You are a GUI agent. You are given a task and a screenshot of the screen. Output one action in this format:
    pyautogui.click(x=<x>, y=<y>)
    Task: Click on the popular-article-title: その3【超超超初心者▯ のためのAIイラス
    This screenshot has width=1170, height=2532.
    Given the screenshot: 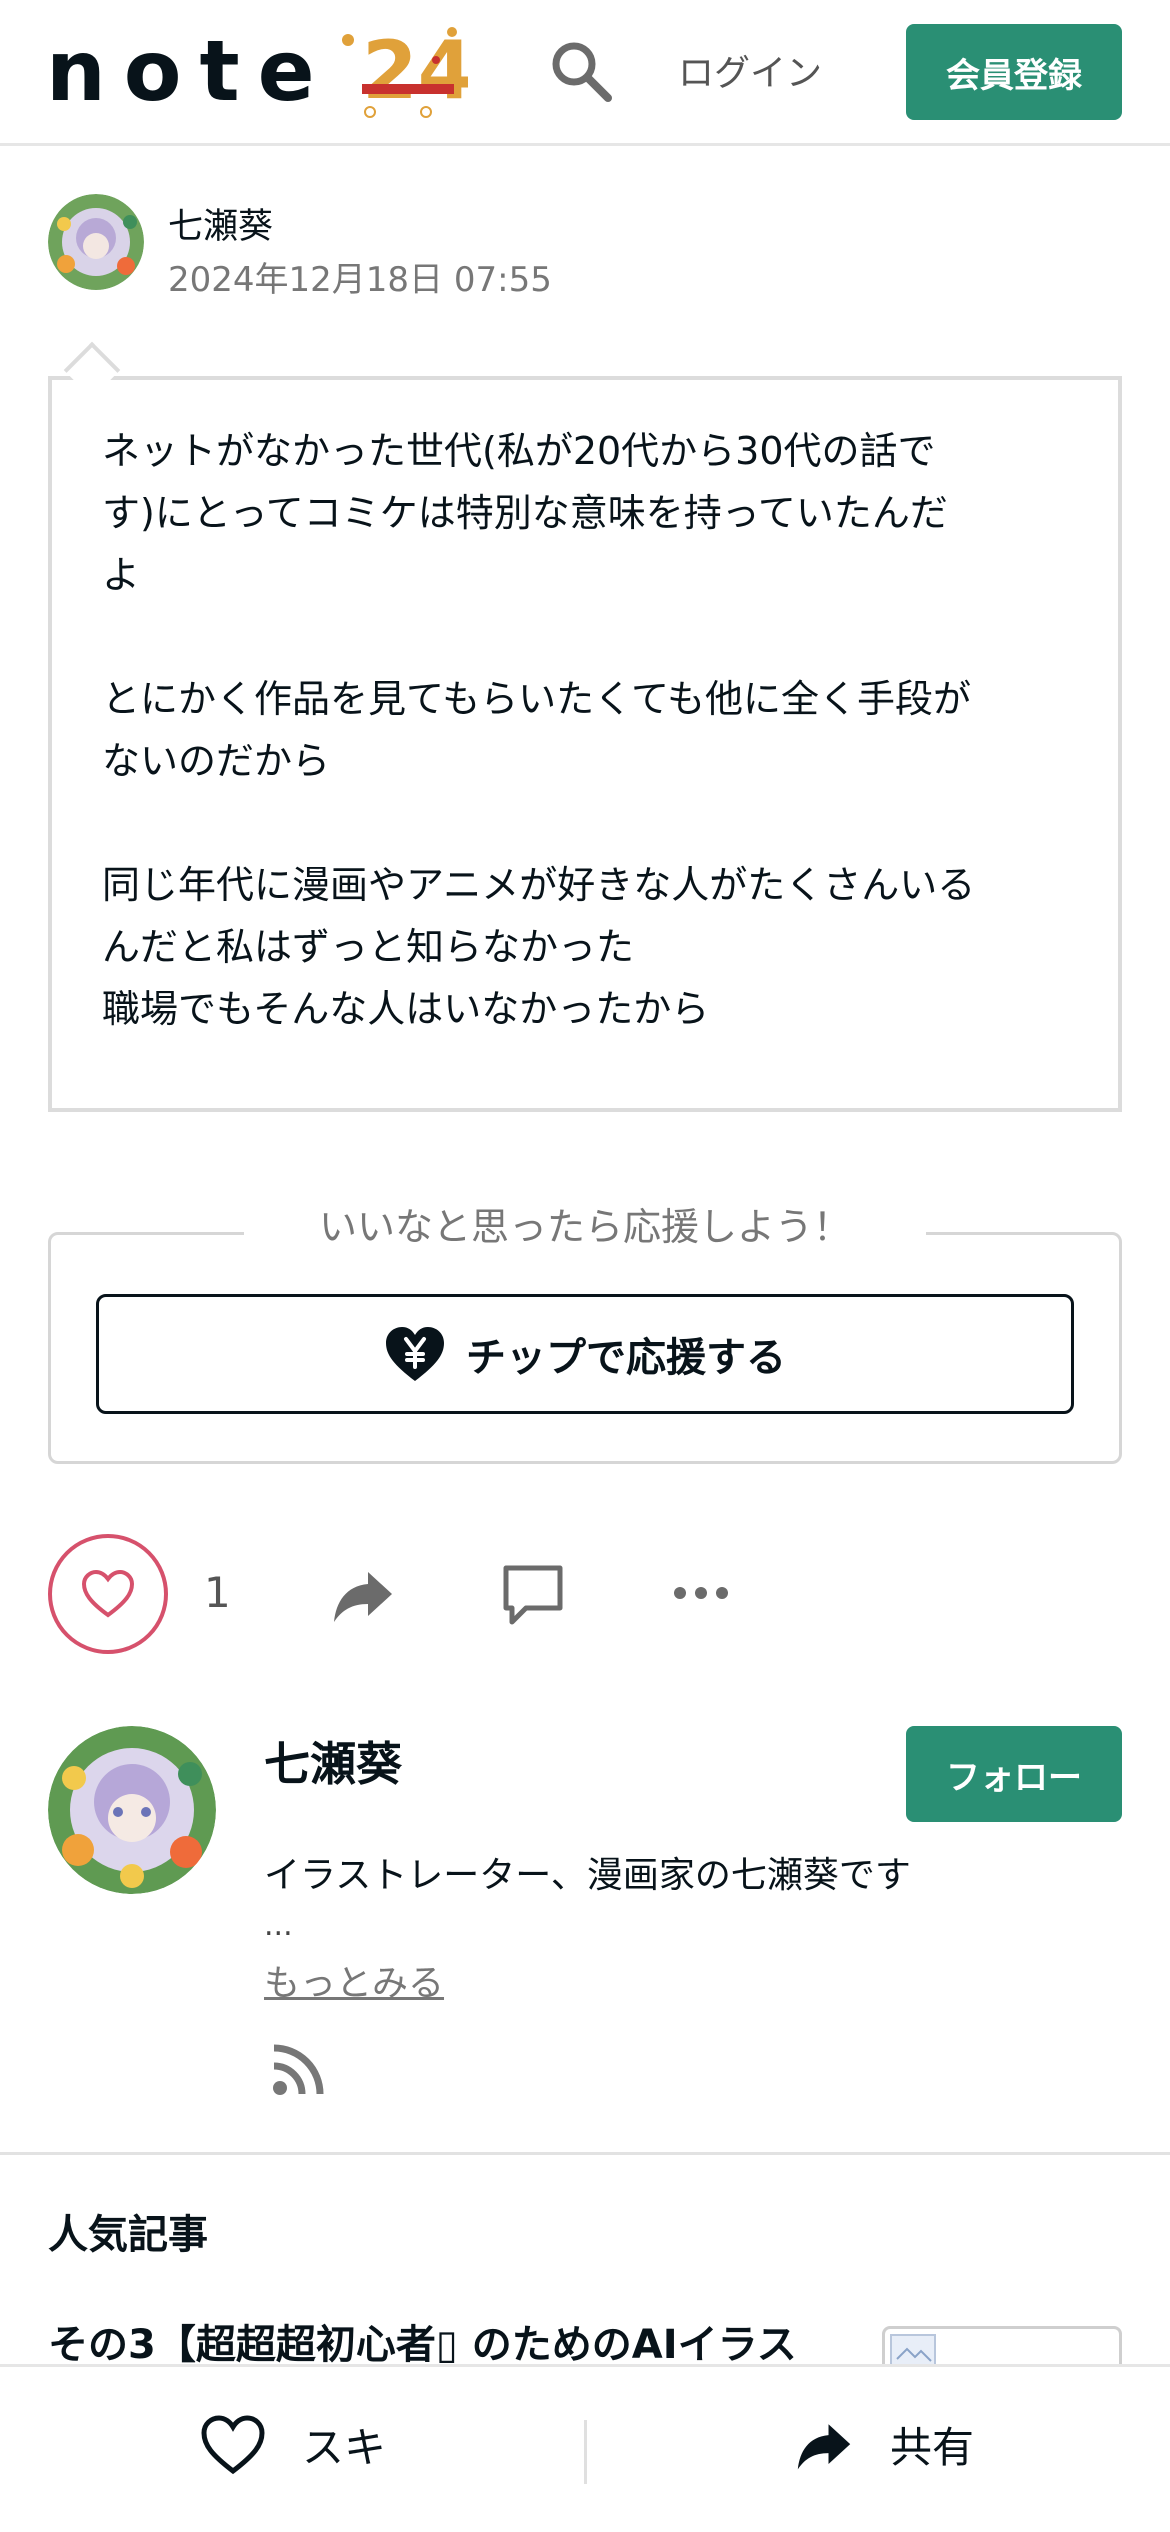 What is the action you would take?
    pyautogui.click(x=458, y=2340)
    